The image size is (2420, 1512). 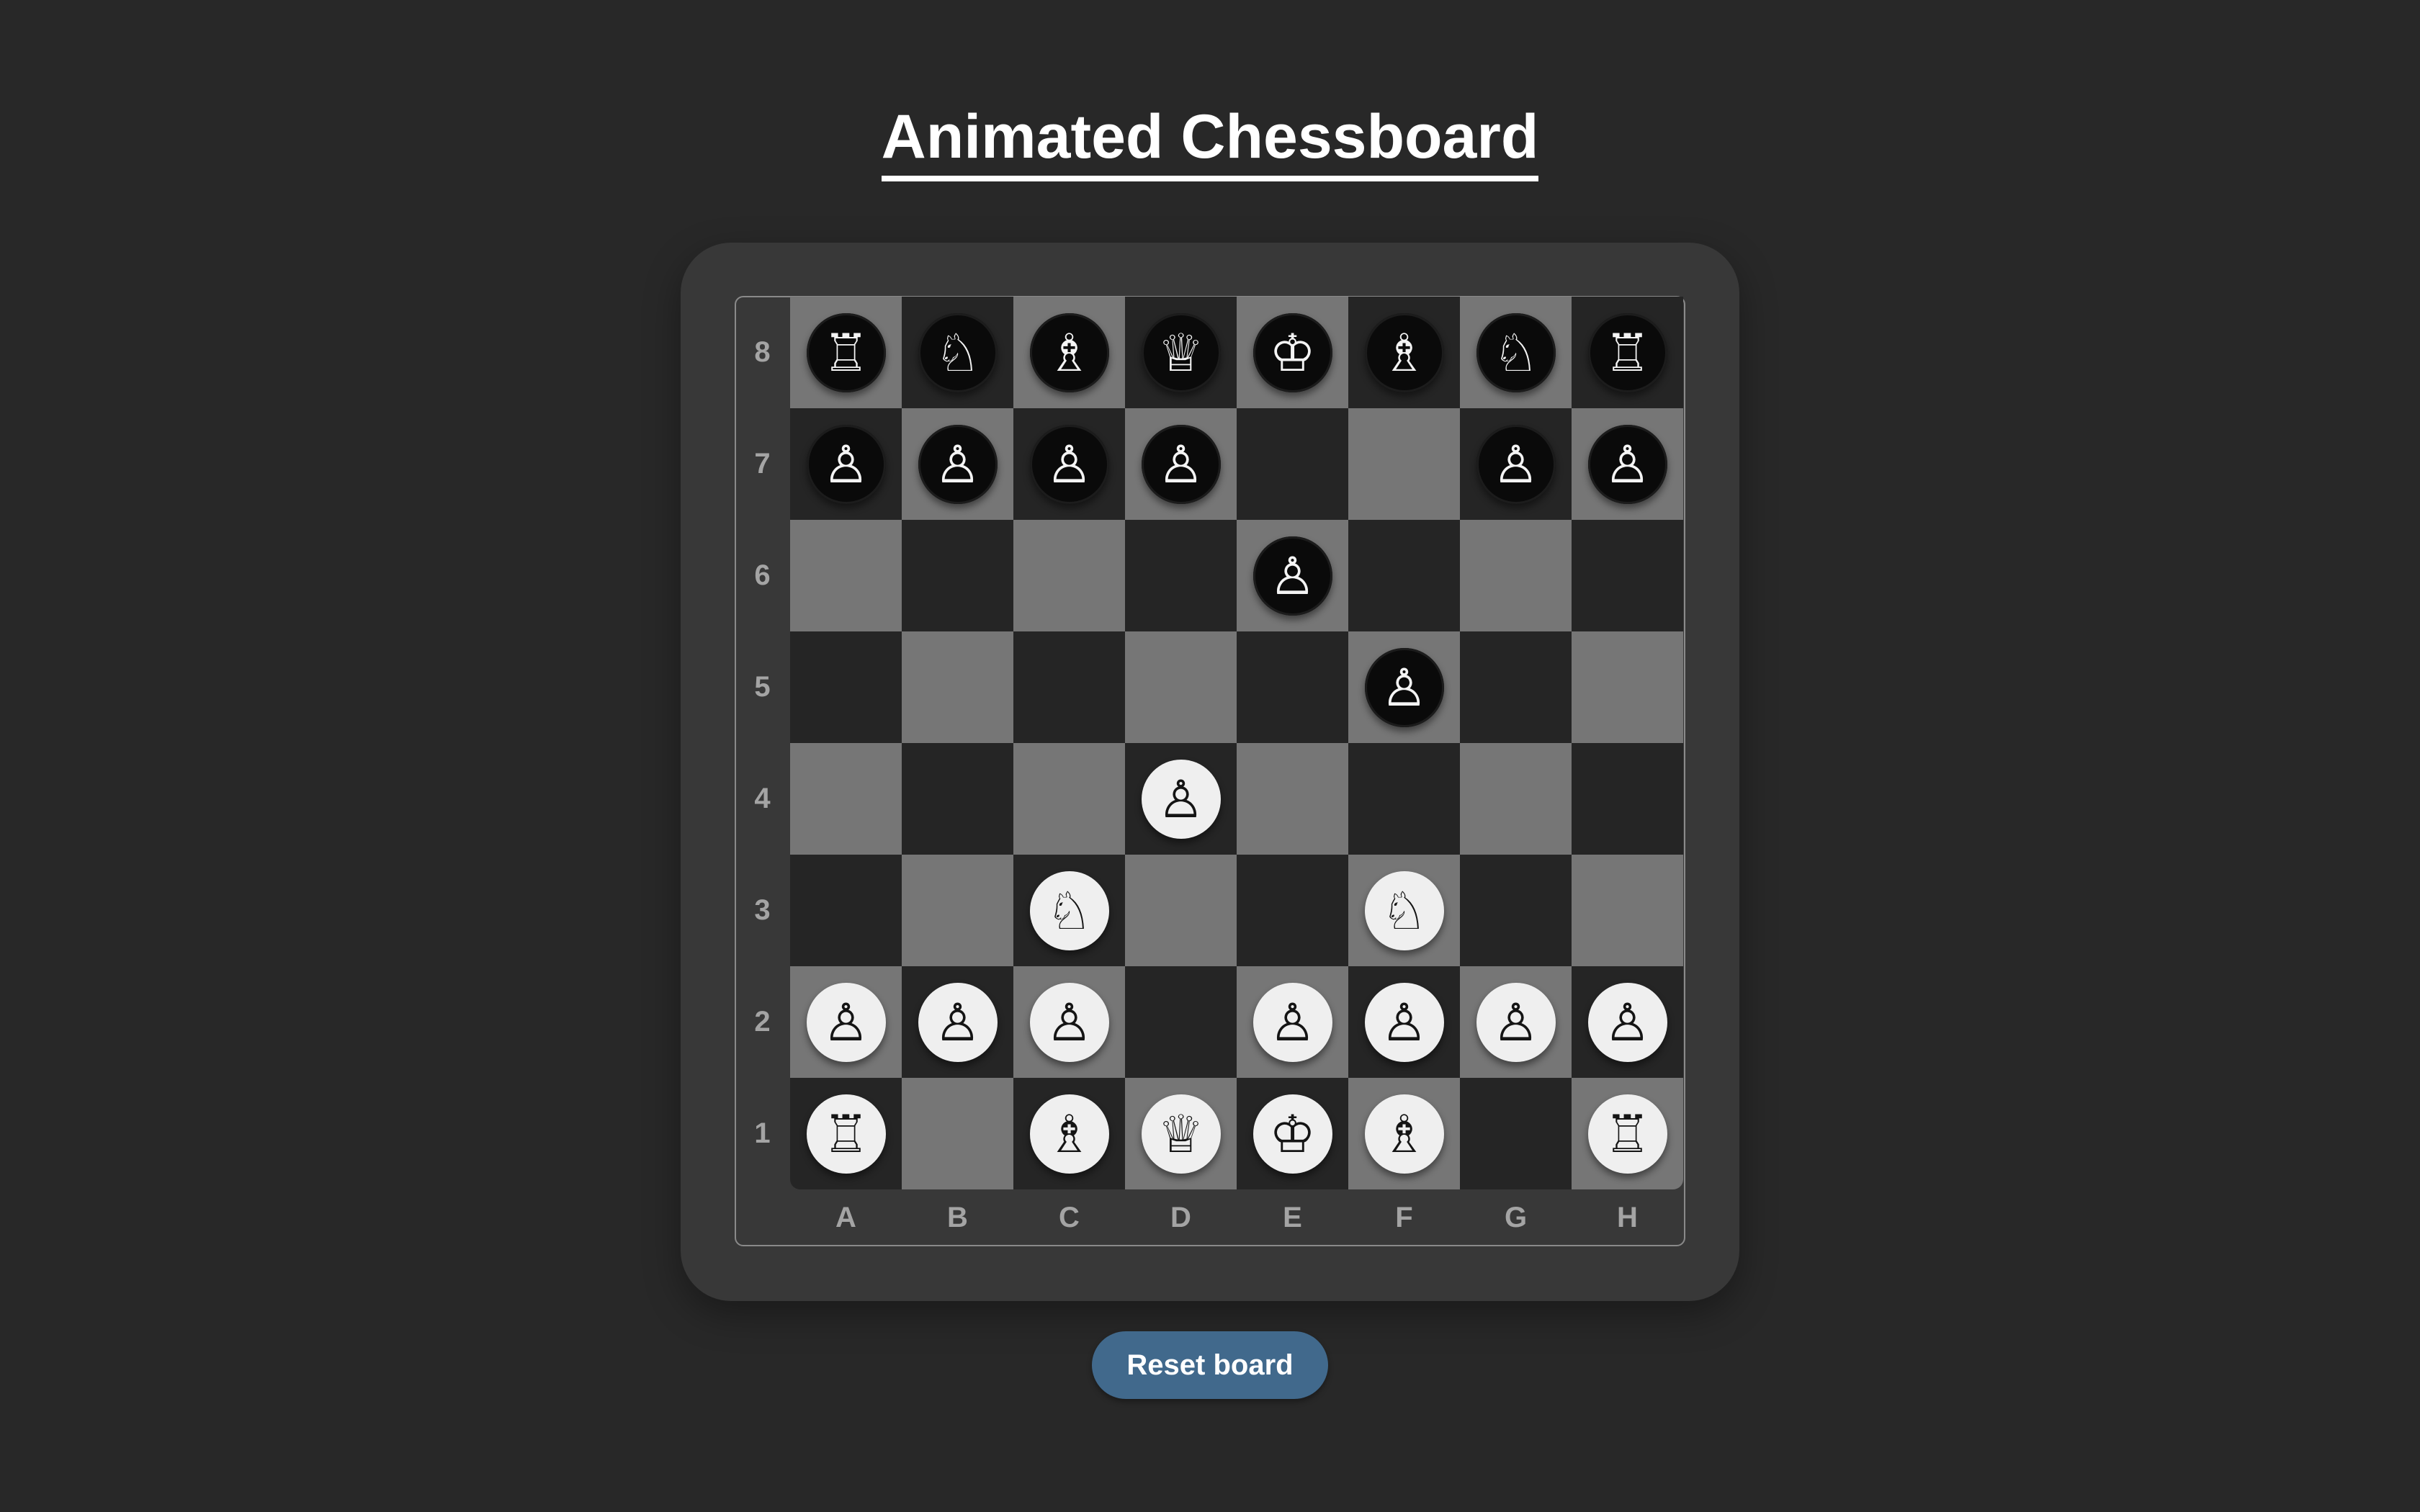 I want to click on square-f3: ♘, so click(x=1404, y=910).